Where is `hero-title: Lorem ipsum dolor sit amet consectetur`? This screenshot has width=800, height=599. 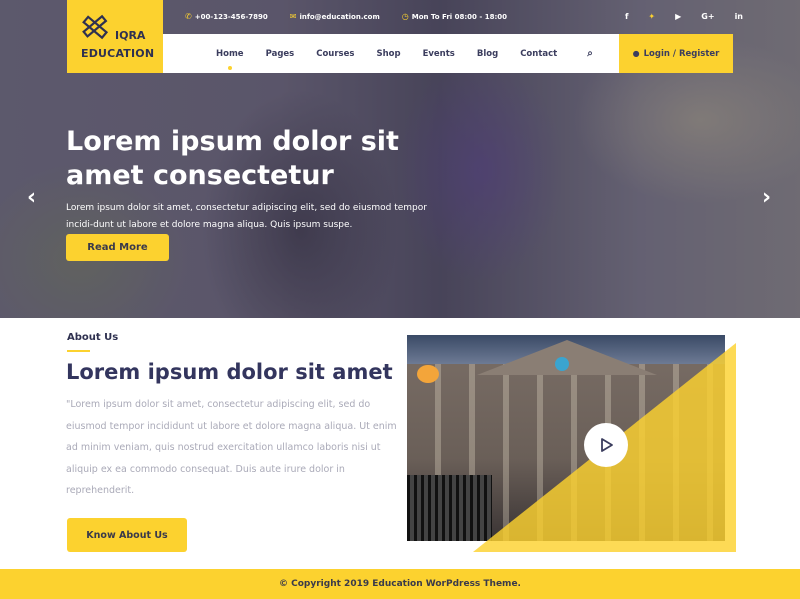
hero-title: Lorem ipsum dolor sit amet consectetur is located at coordinates (266, 159).